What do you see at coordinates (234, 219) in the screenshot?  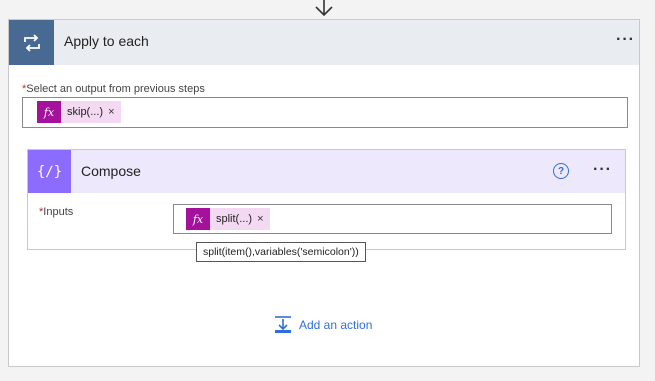 I see `token-label: split(...)` at bounding box center [234, 219].